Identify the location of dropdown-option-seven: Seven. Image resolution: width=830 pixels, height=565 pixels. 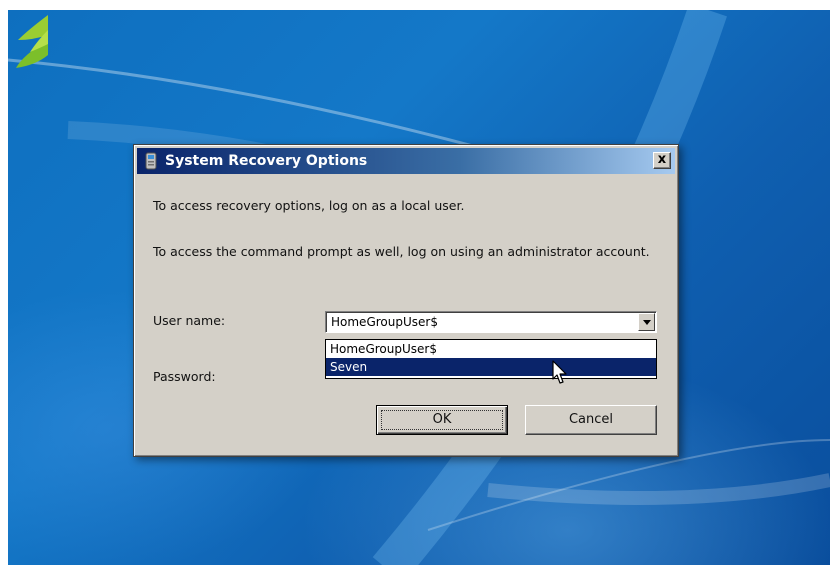
(491, 367).